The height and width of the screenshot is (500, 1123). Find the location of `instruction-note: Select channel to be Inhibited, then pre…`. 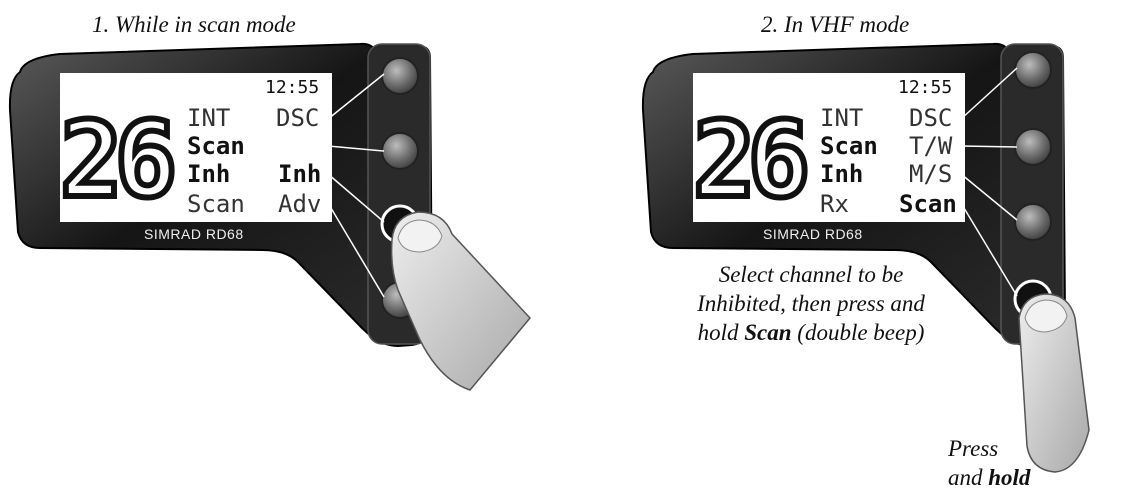

instruction-note: Select channel to be Inhibited, then pre… is located at coordinates (811, 303).